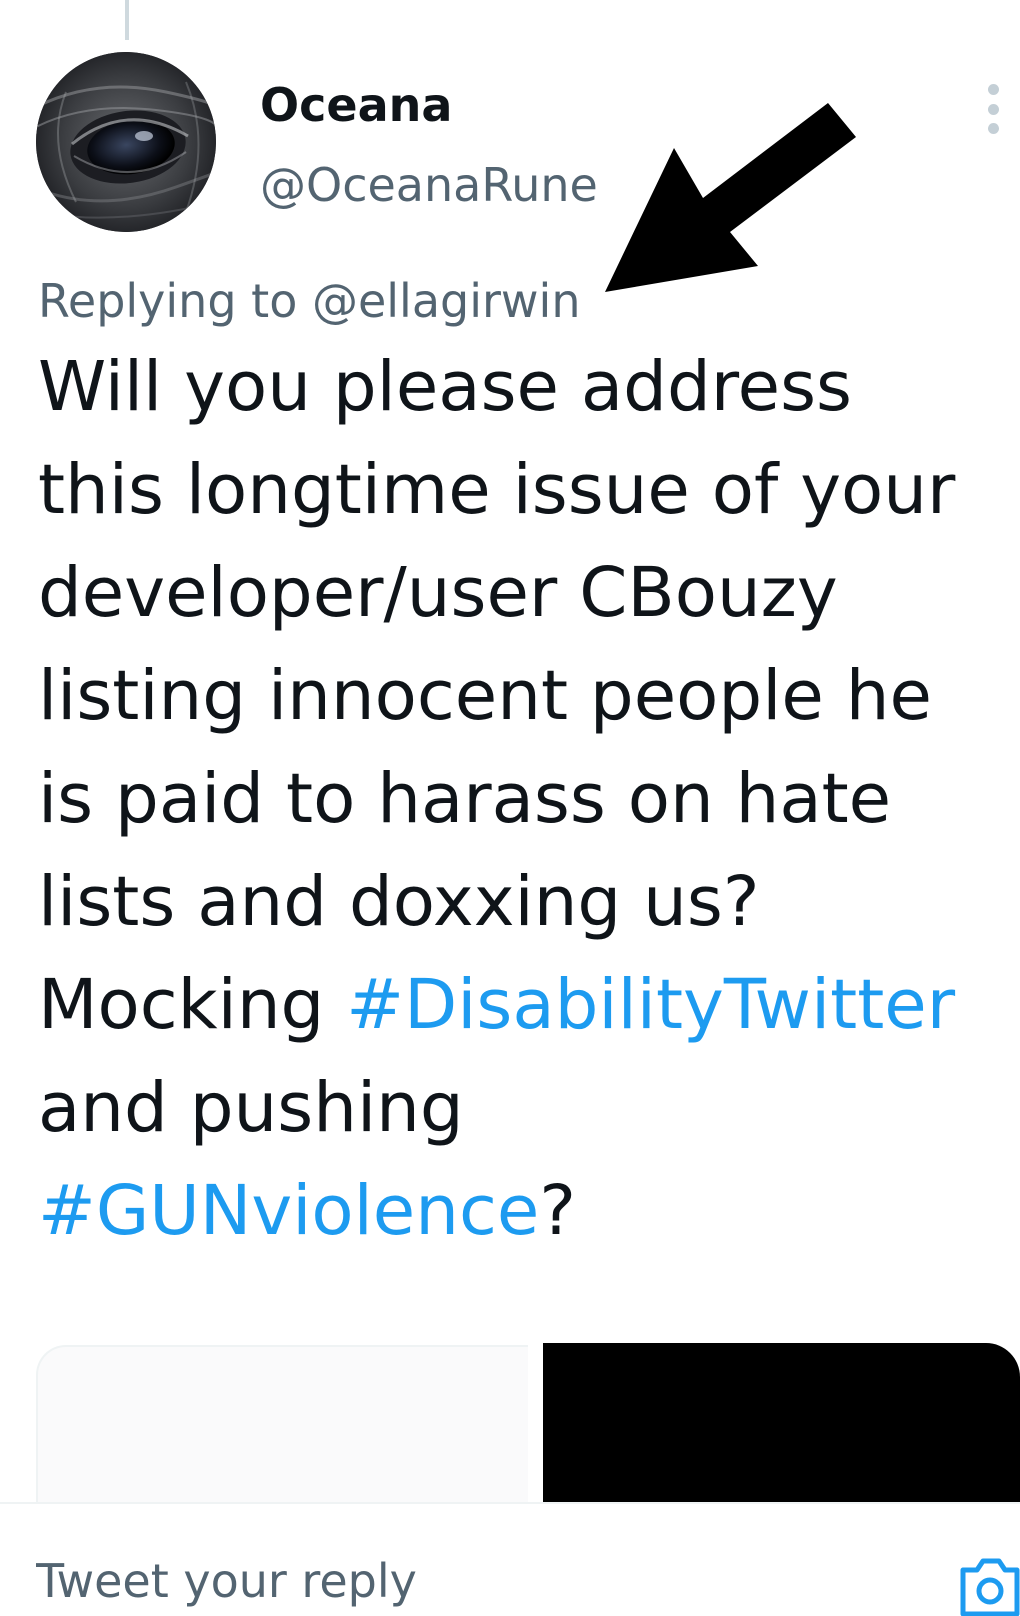 The image size is (1020, 1616). I want to click on thread-connector-line, so click(127, 20).